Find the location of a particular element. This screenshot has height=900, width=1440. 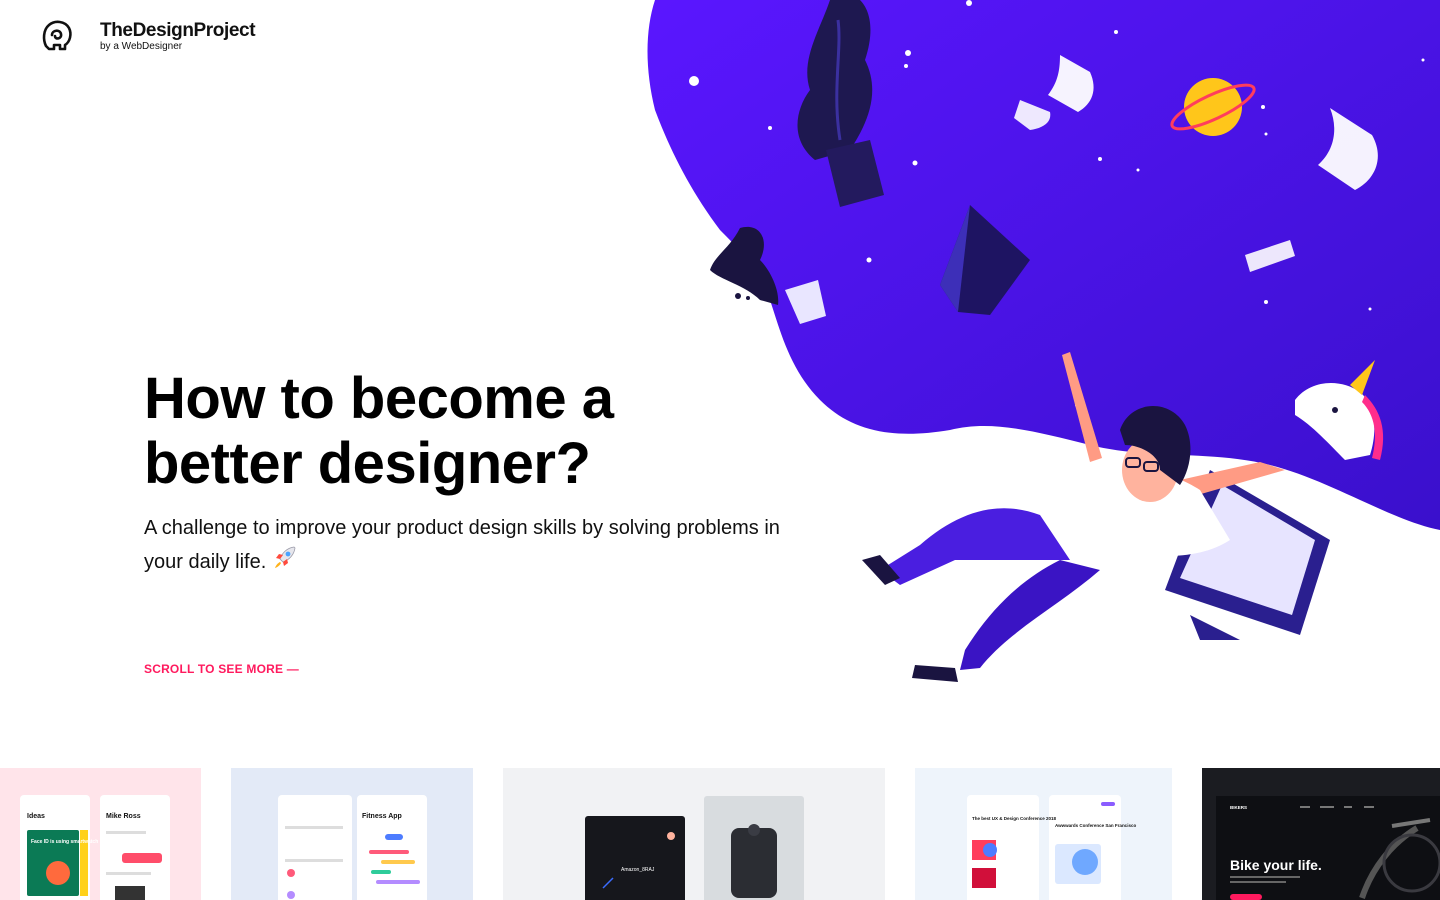

bikes-site-preview: BIKERS Bike your life. is located at coordinates (1328, 848).